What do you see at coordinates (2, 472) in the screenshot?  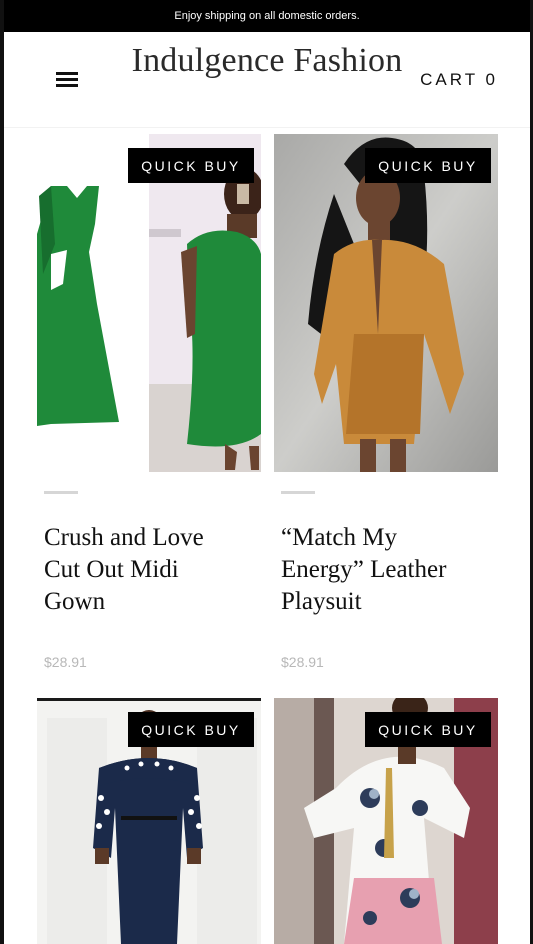 I see `window-frame-left` at bounding box center [2, 472].